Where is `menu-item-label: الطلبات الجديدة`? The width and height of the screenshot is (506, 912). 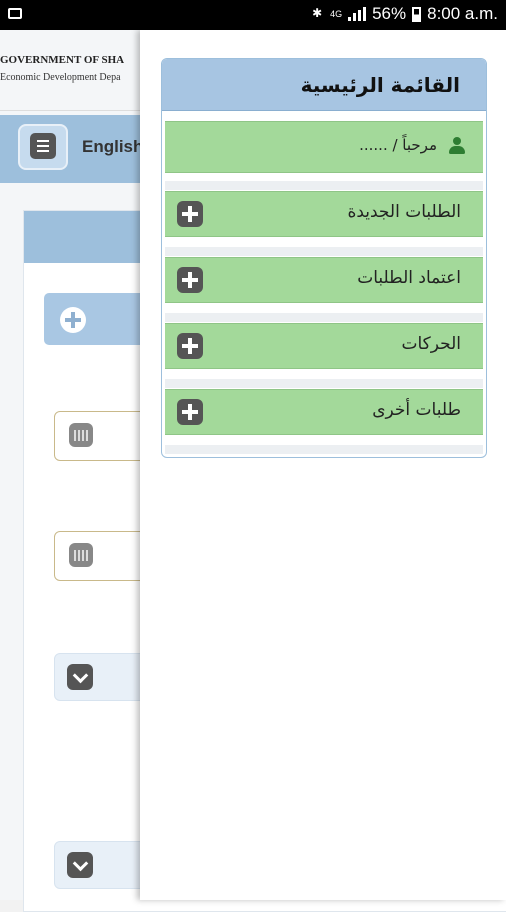 menu-item-label: الطلبات الجديدة is located at coordinates (404, 212).